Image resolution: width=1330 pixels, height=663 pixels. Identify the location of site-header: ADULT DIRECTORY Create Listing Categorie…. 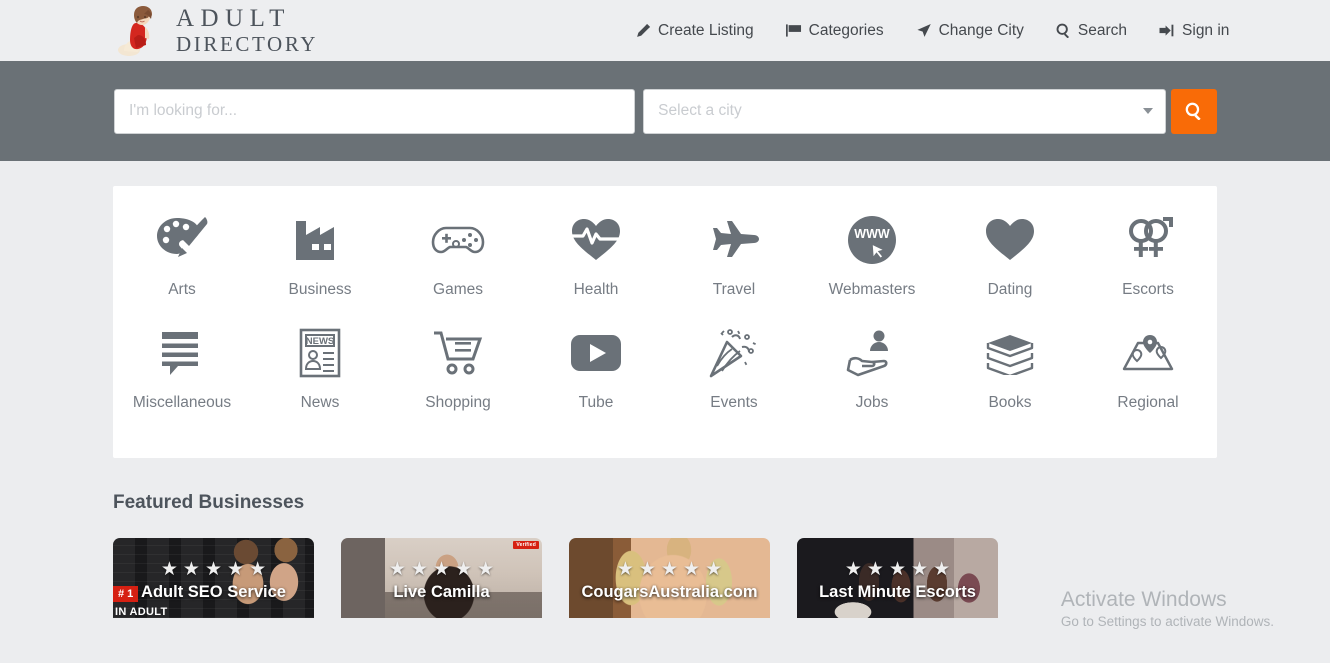
(665, 30).